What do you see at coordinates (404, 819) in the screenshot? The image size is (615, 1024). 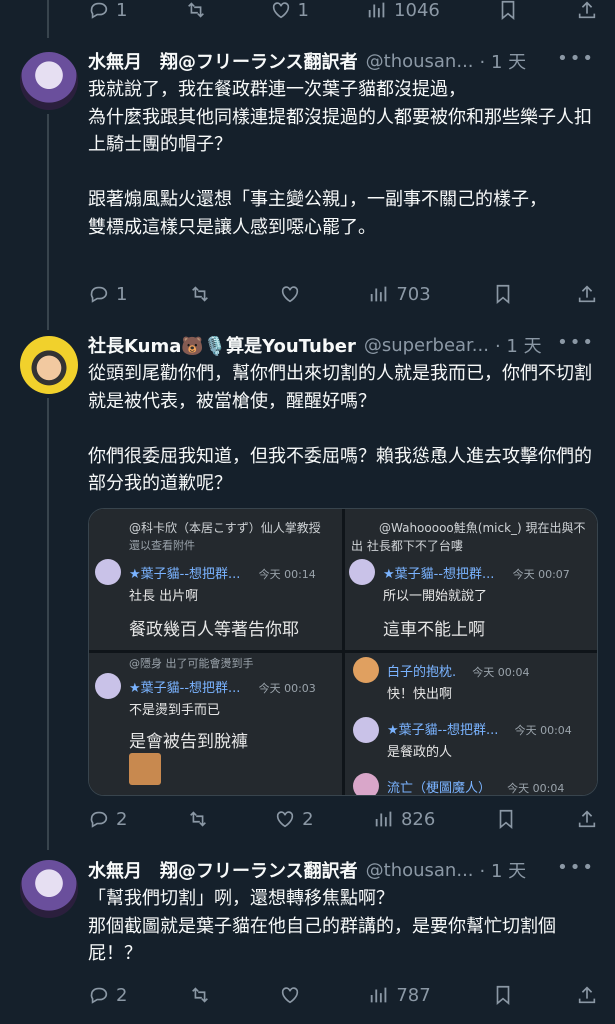 I see `views-button: 826` at bounding box center [404, 819].